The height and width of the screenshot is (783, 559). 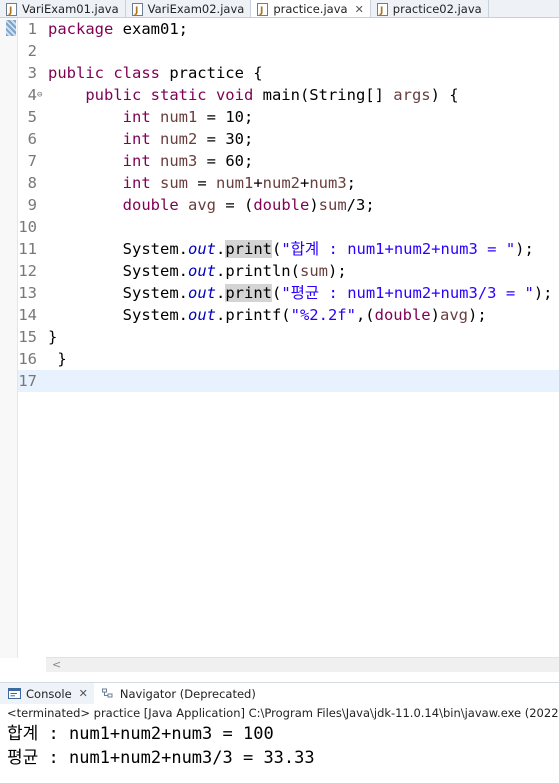 I want to click on code-token: args, so click(x=412, y=95).